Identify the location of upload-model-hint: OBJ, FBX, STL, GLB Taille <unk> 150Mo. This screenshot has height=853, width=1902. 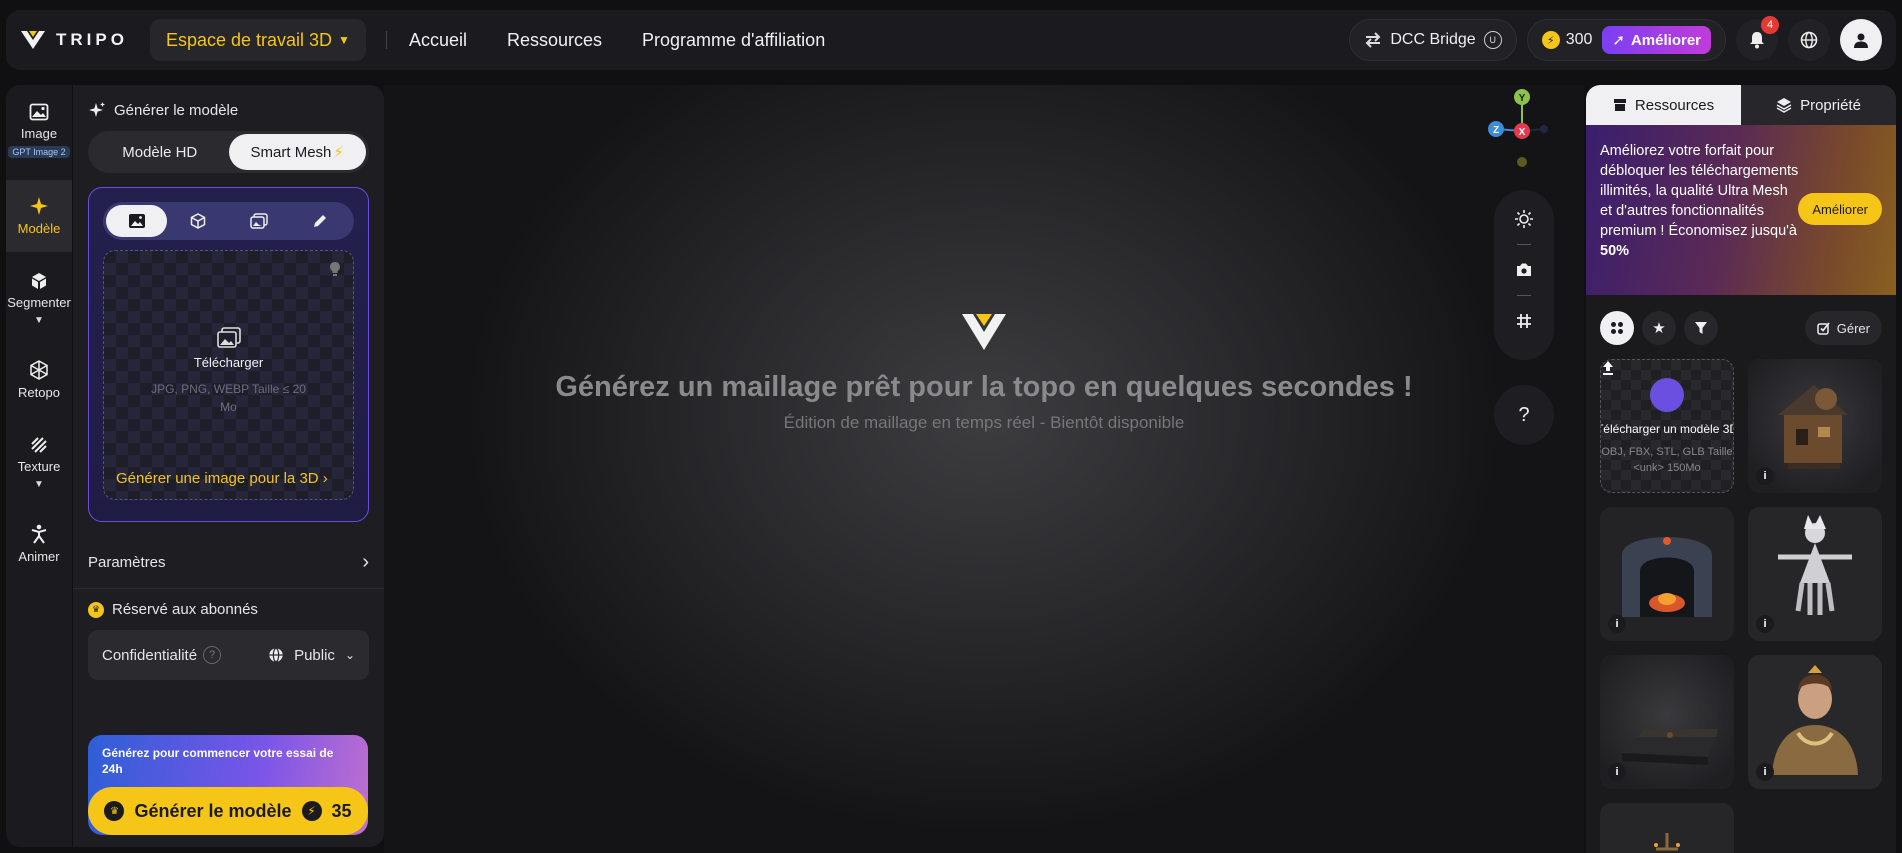
(1667, 460).